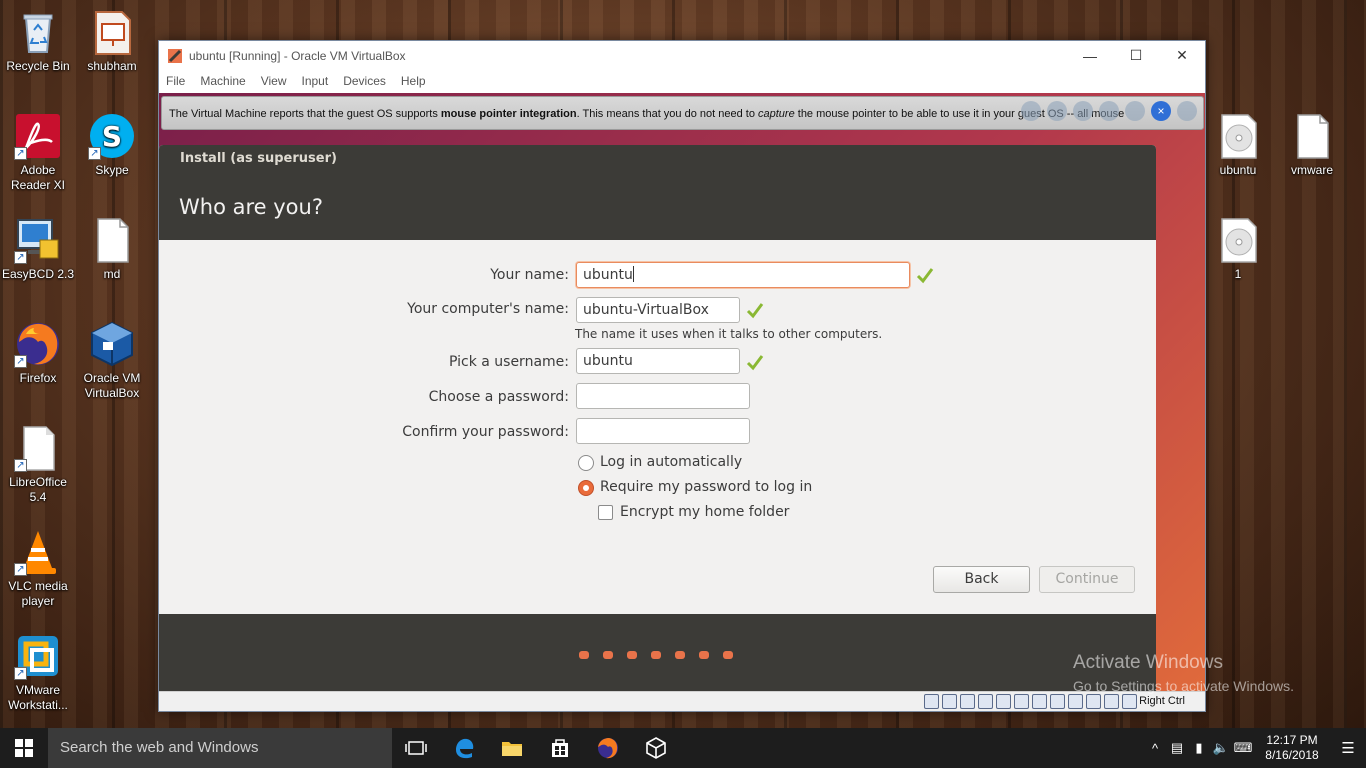 The width and height of the screenshot is (1366, 768). What do you see at coordinates (1221, 748) in the screenshot?
I see `volume-icon: 🔈` at bounding box center [1221, 748].